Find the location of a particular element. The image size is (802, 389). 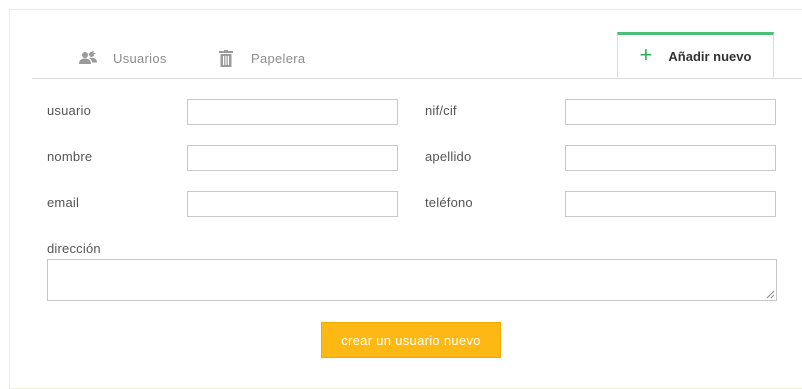

nif-input is located at coordinates (670, 112).